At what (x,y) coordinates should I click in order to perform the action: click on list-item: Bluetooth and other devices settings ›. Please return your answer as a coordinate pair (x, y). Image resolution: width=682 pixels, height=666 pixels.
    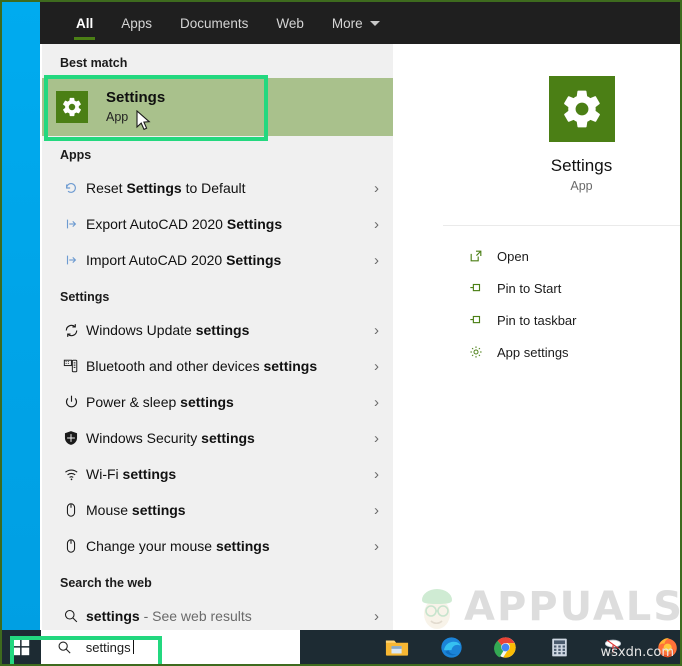
    Looking at the image, I should click on (217, 366).